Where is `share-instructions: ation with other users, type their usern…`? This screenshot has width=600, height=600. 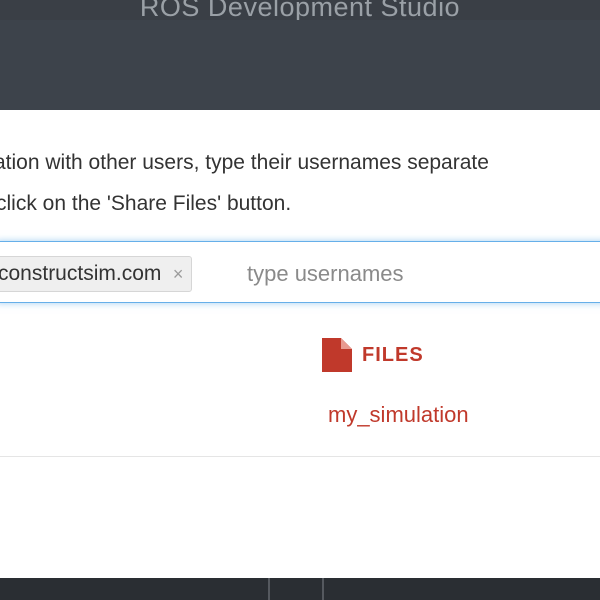 share-instructions: ation with other users, type their usern… is located at coordinates (300, 183).